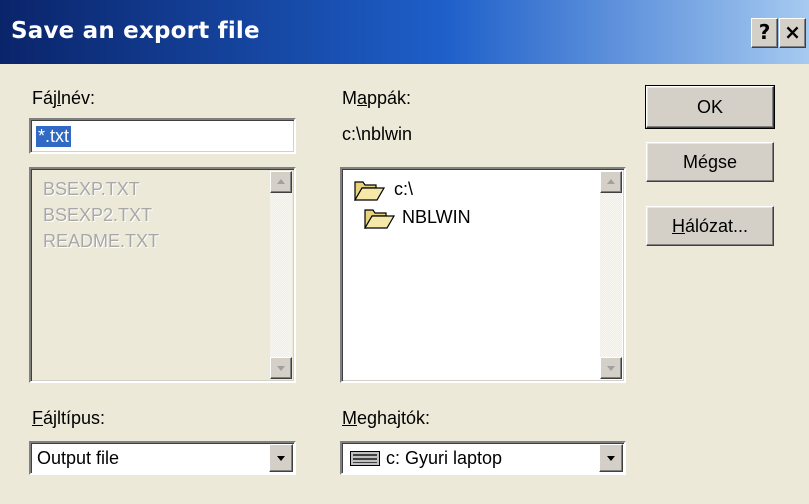 This screenshot has width=809, height=504. What do you see at coordinates (64, 98) in the screenshot?
I see `filename-label: Fájlnév:` at bounding box center [64, 98].